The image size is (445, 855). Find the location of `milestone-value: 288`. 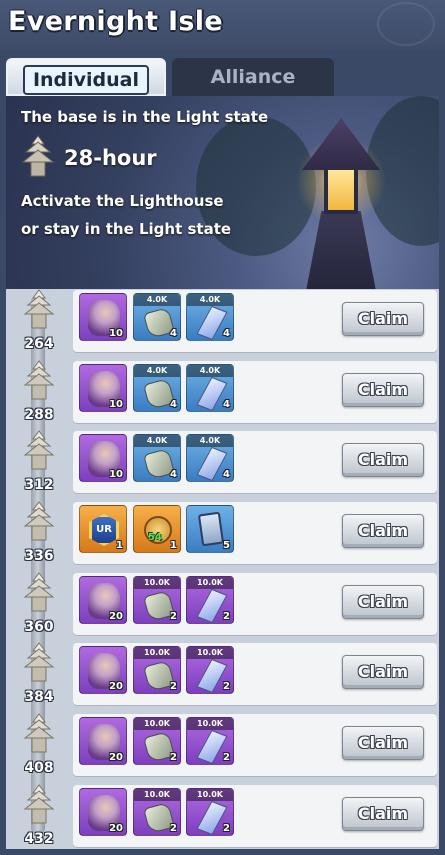

milestone-value: 288 is located at coordinates (39, 415).